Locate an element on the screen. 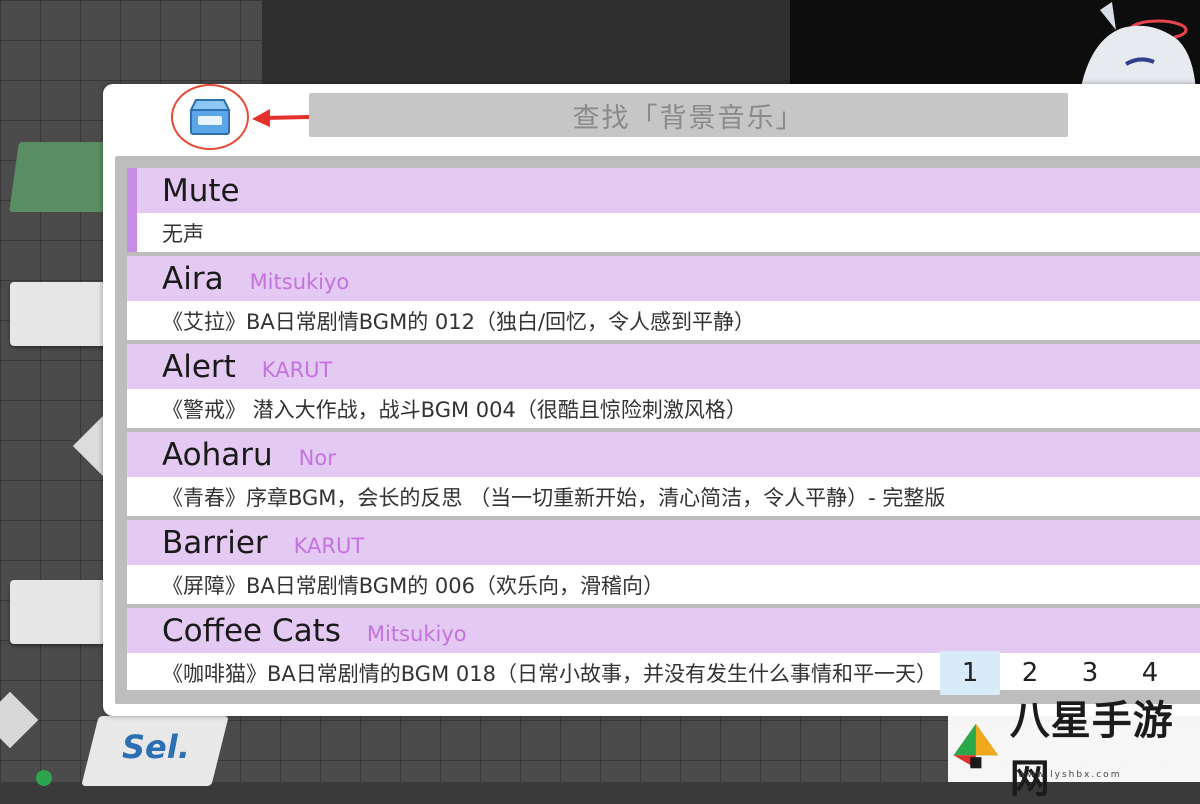 The image size is (1200, 804). track-description: 无声 is located at coordinates (183, 233).